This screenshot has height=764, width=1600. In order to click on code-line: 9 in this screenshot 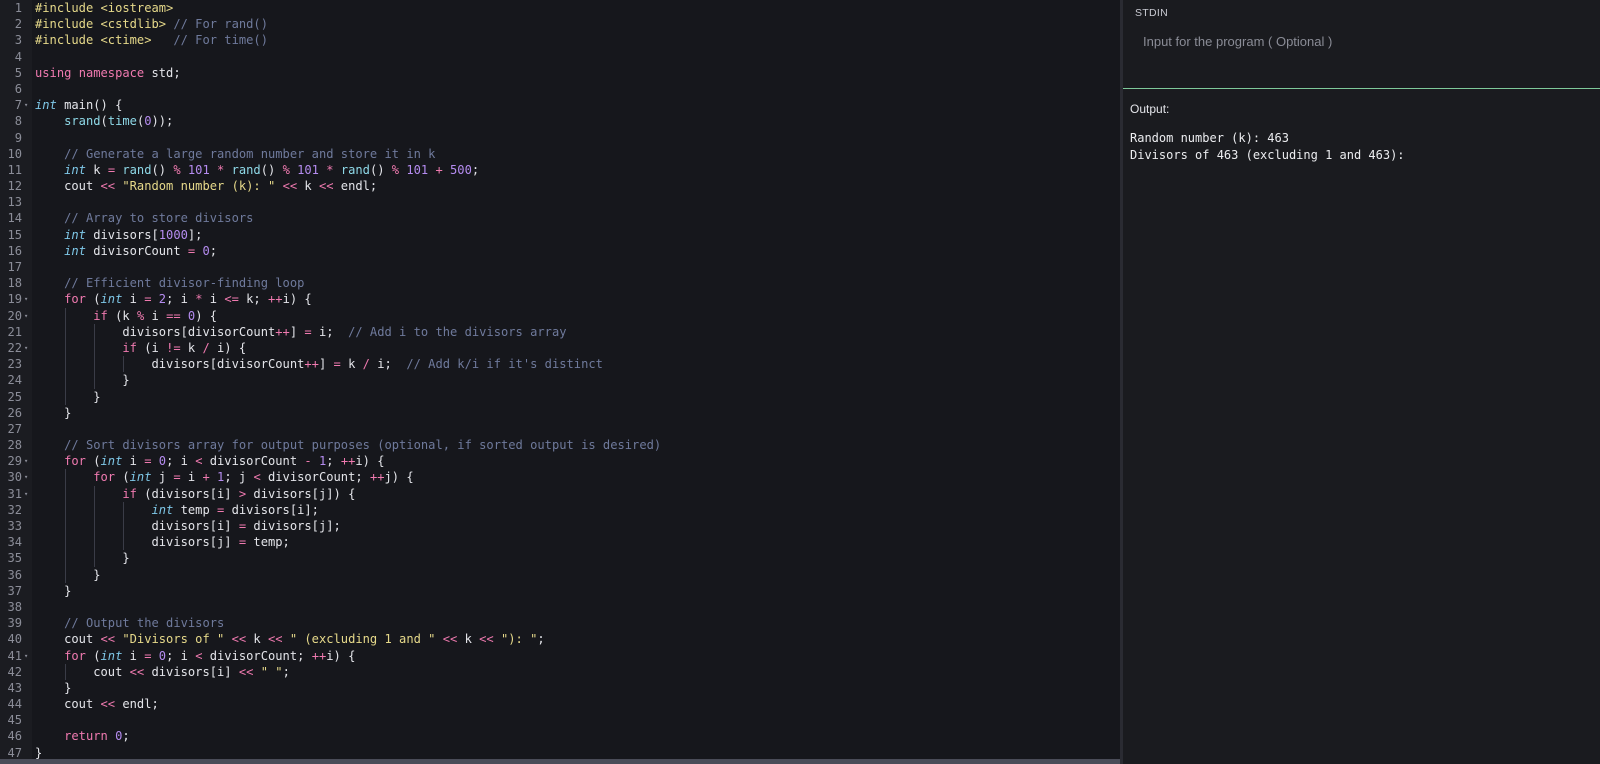, I will do `click(560, 138)`.